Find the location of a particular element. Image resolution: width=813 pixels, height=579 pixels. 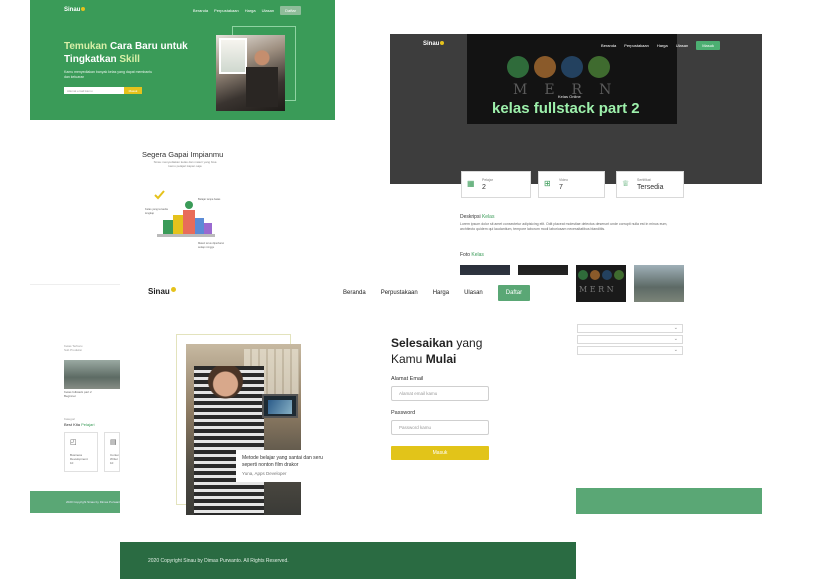

testimonial-author: Yuna, Apps Developer is located at coordinates (264, 473).